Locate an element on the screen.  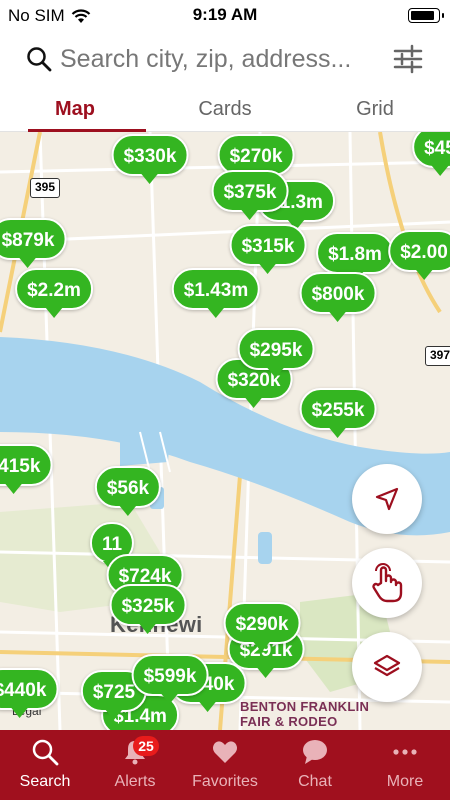
price-pin: $325k is located at coordinates (148, 605).